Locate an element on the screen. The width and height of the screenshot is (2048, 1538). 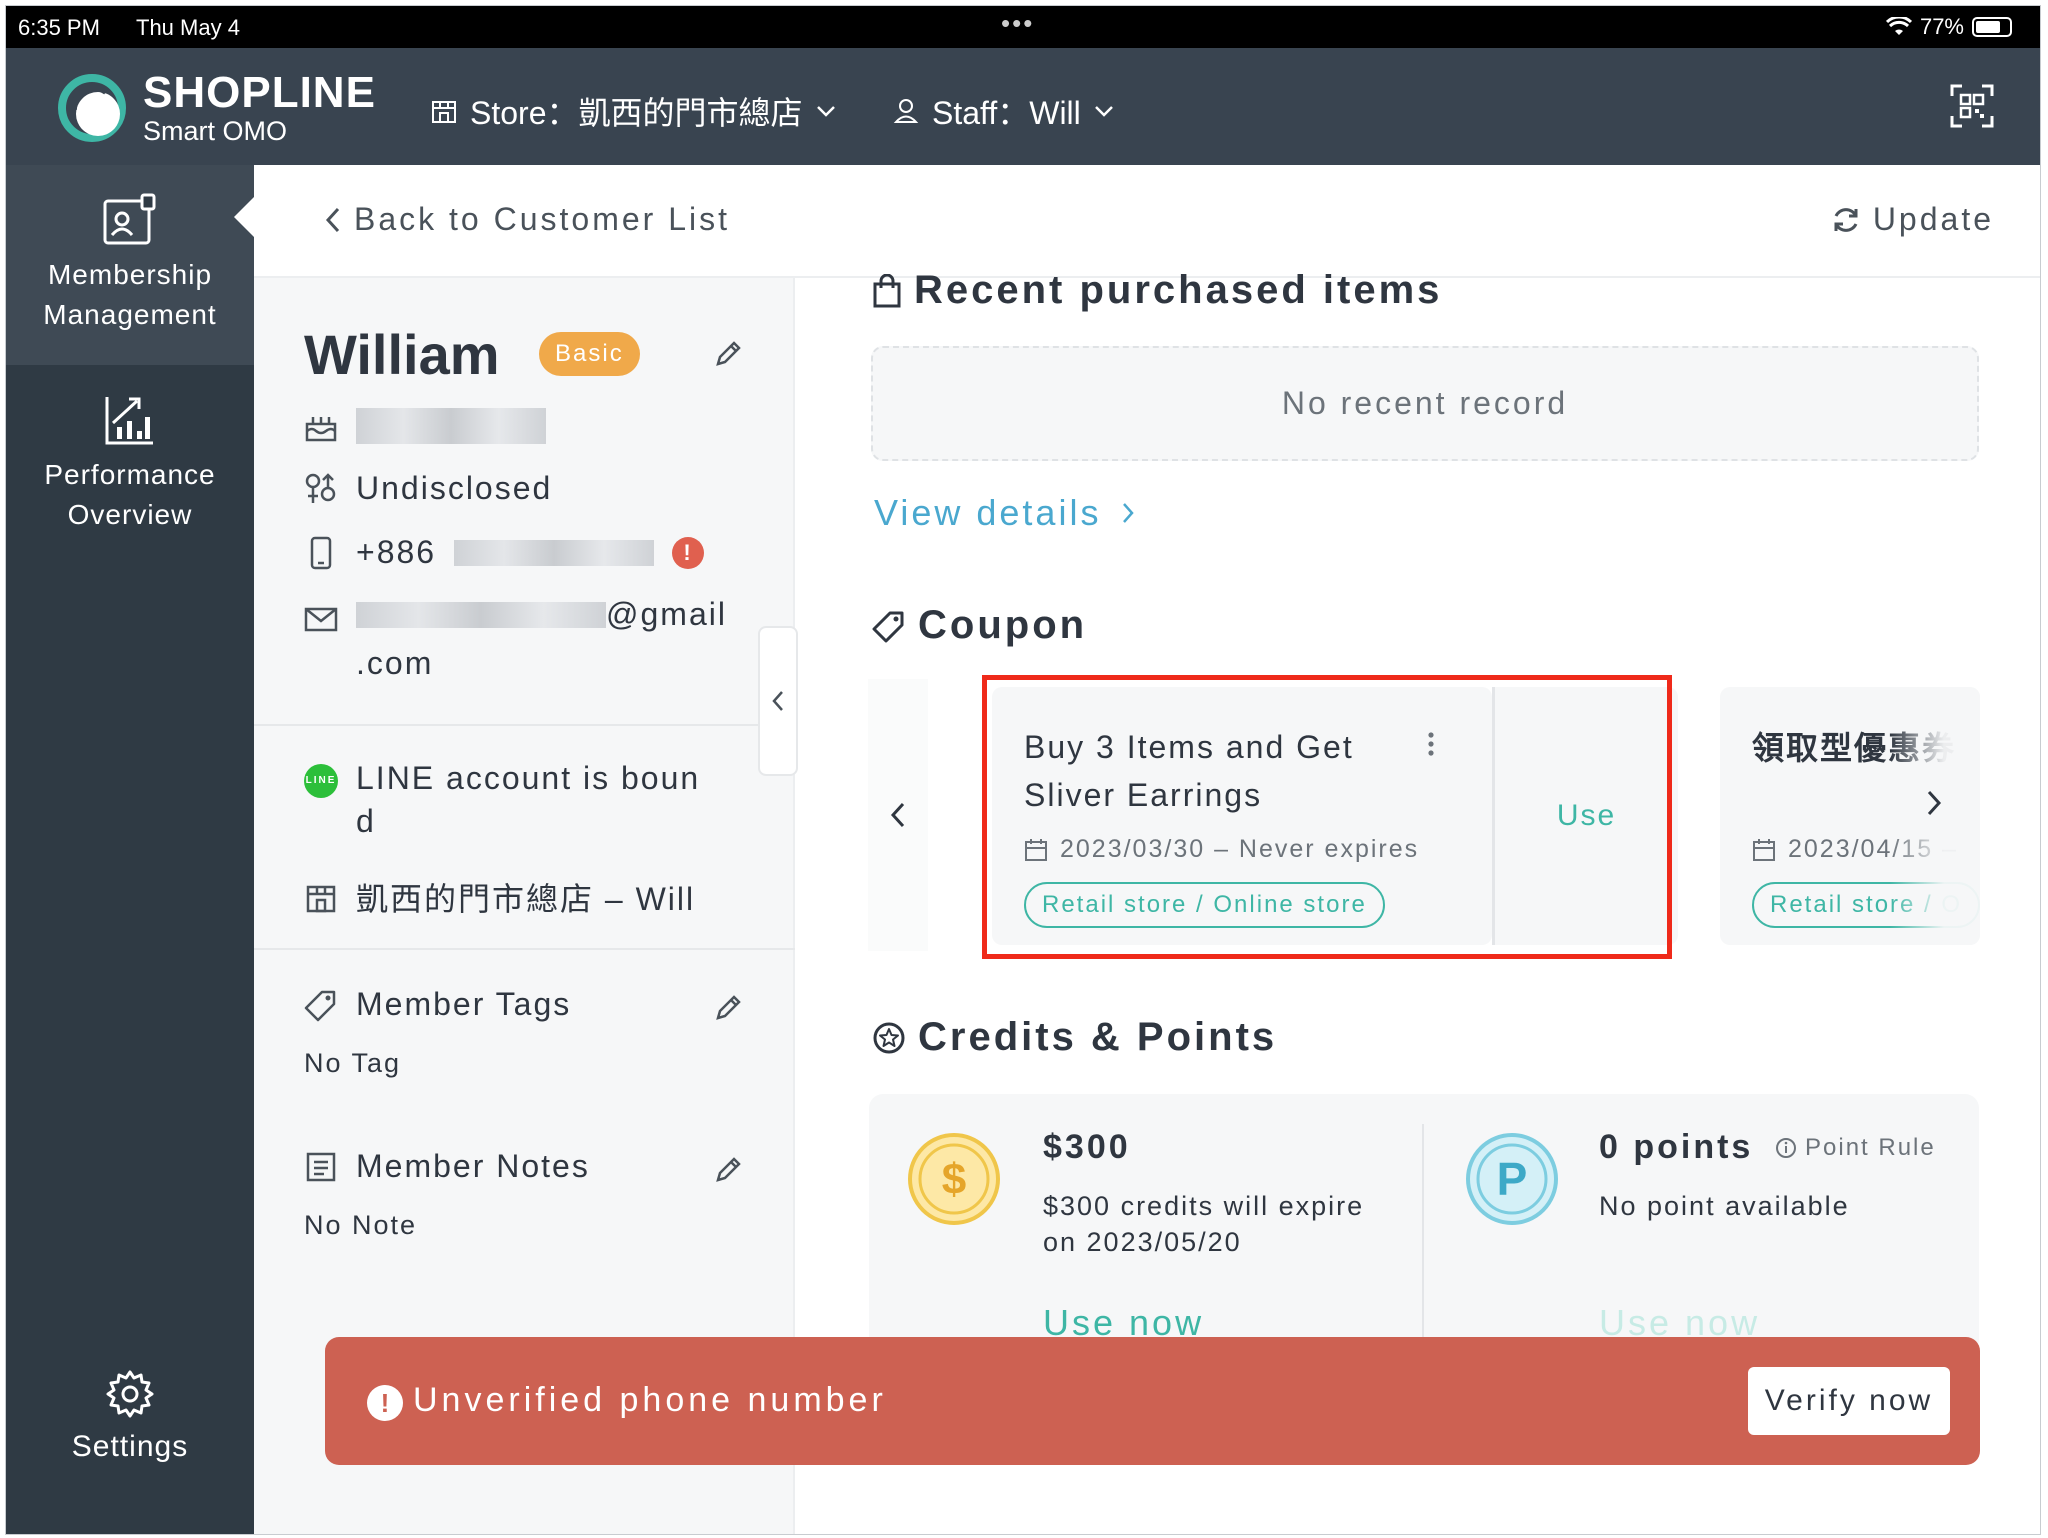
member-notes-title: Member Notes is located at coordinates (473, 1166).